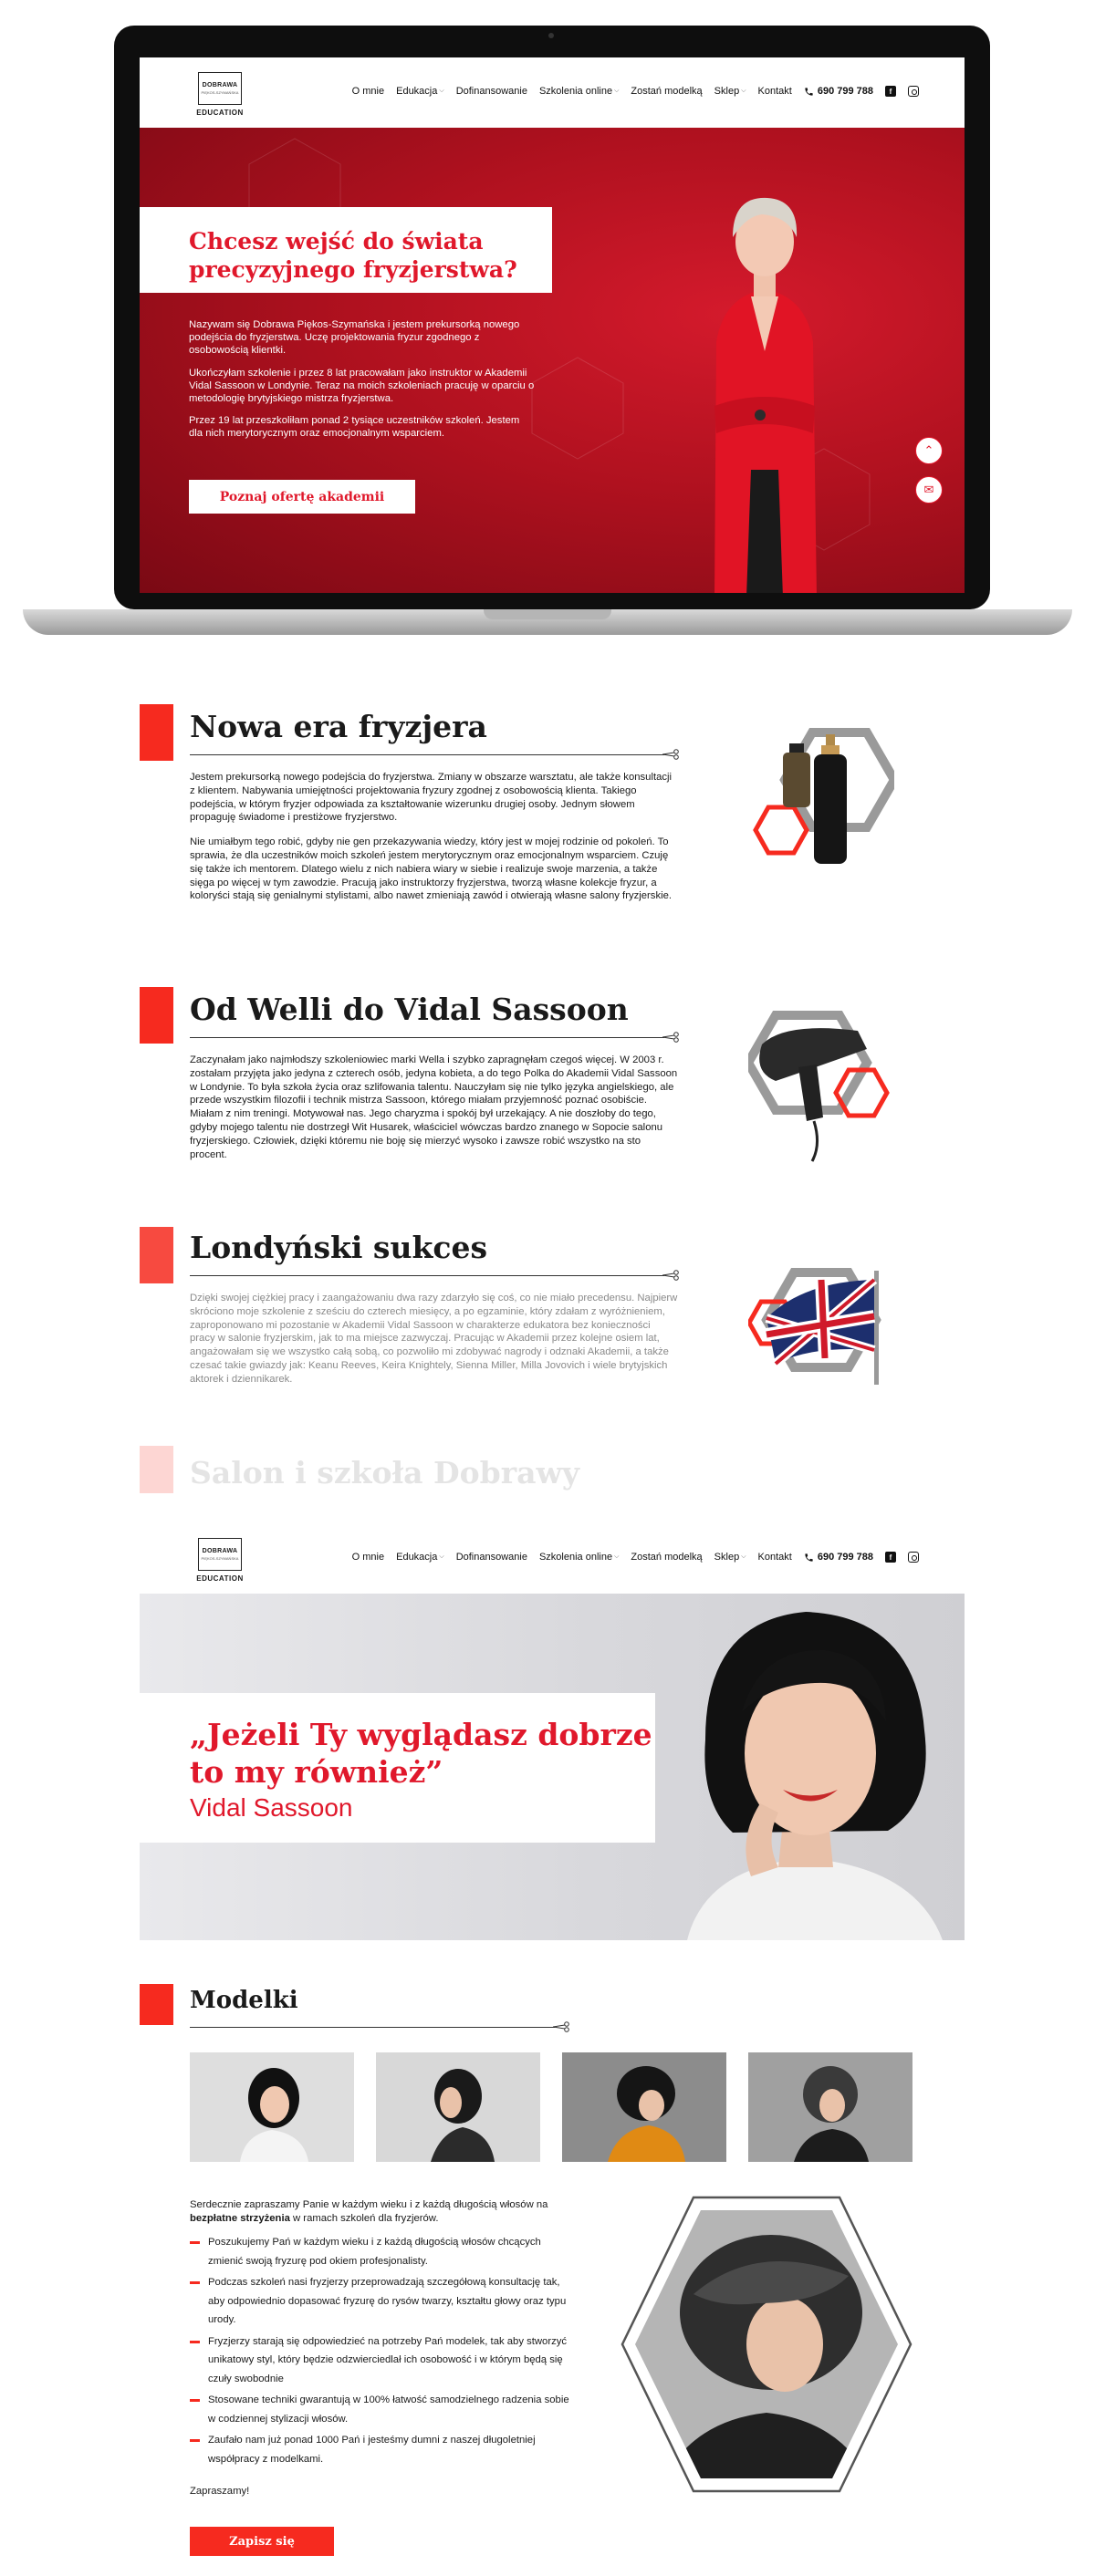 Image resolution: width=1095 pixels, height=2576 pixels. Describe the element at coordinates (845, 91) in the screenshot. I see `phone-number: 690 799 788` at that location.